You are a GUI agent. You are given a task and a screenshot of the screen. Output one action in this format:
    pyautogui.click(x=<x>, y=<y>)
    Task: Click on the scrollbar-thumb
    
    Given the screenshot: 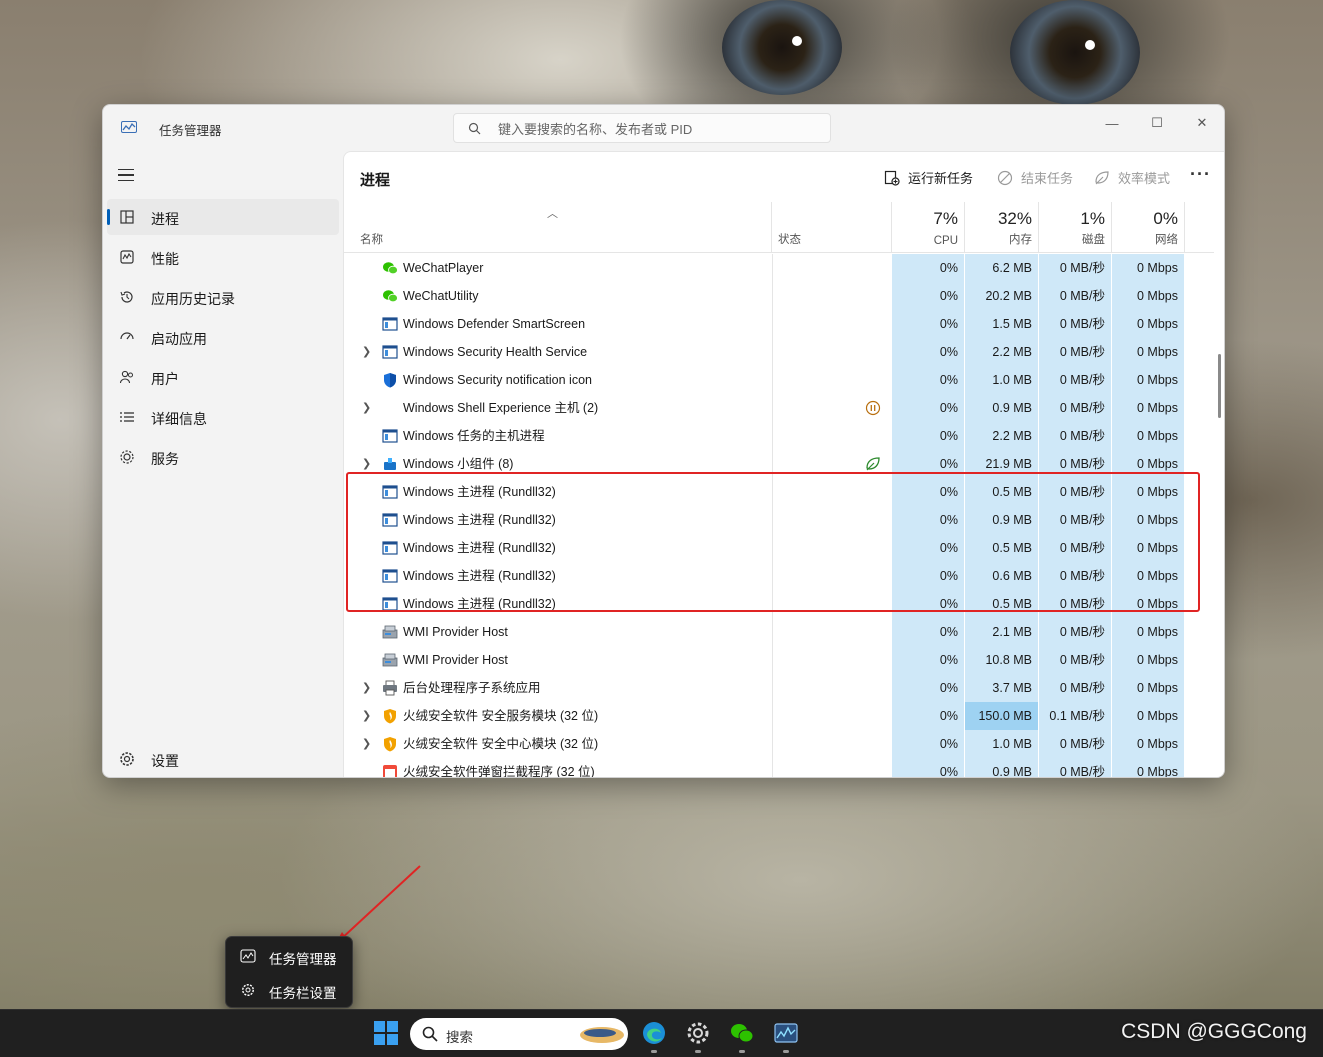 What is the action you would take?
    pyautogui.click(x=1219, y=386)
    